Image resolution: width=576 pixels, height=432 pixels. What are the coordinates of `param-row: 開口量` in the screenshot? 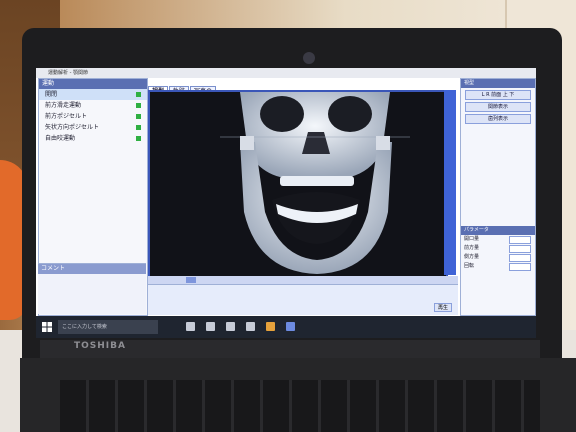 It's located at (498, 239).